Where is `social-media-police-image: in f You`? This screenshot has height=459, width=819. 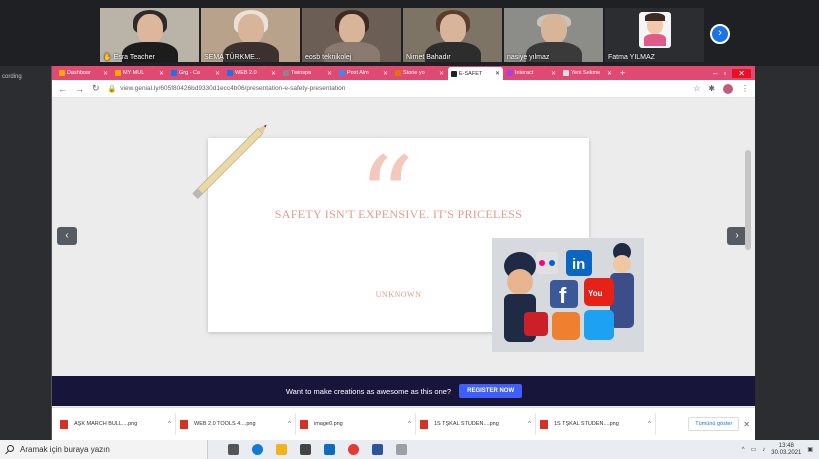
social-media-police-image: in f You is located at coordinates (568, 295).